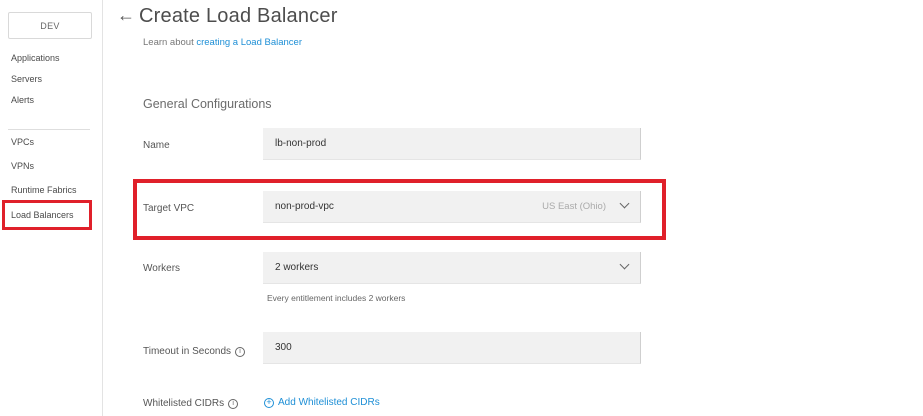 The width and height of the screenshot is (923, 416). What do you see at coordinates (399, 209) in the screenshot?
I see `highlight-box-target-vpc` at bounding box center [399, 209].